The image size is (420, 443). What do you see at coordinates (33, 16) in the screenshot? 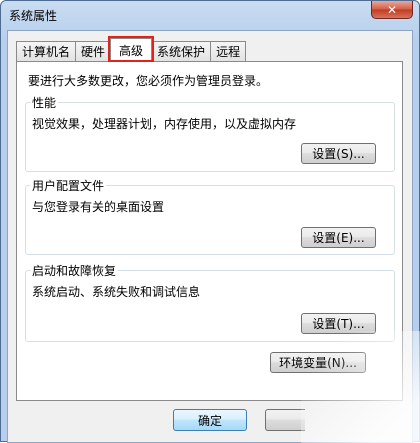
I see `window-title: 系统属性` at bounding box center [33, 16].